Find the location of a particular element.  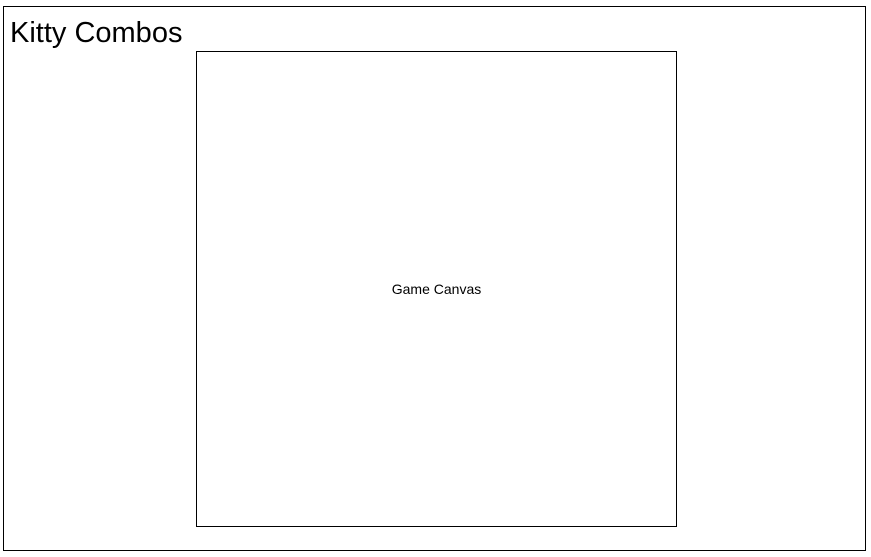

game-canvas-label: Game Canvas is located at coordinates (436, 289).